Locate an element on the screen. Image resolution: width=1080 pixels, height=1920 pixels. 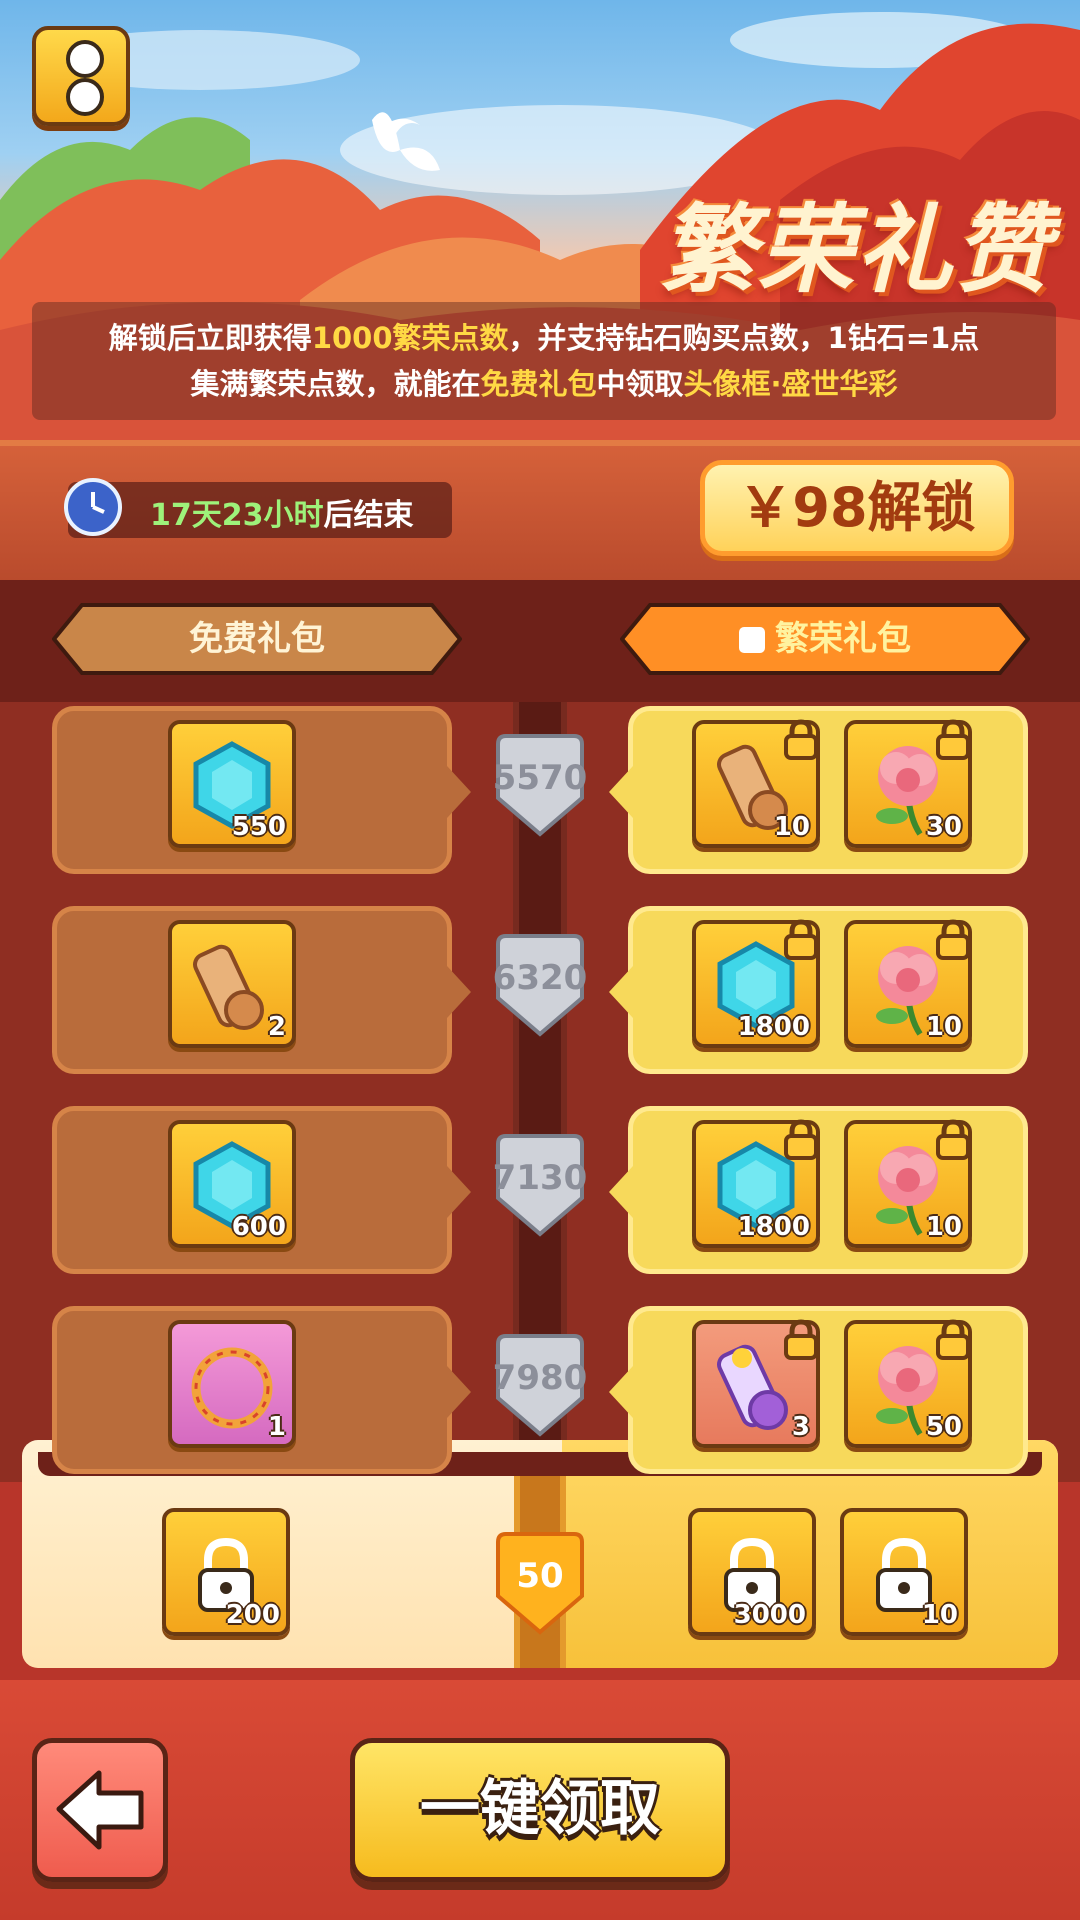
milestone-points: 7980 is located at coordinates (540, 1378).